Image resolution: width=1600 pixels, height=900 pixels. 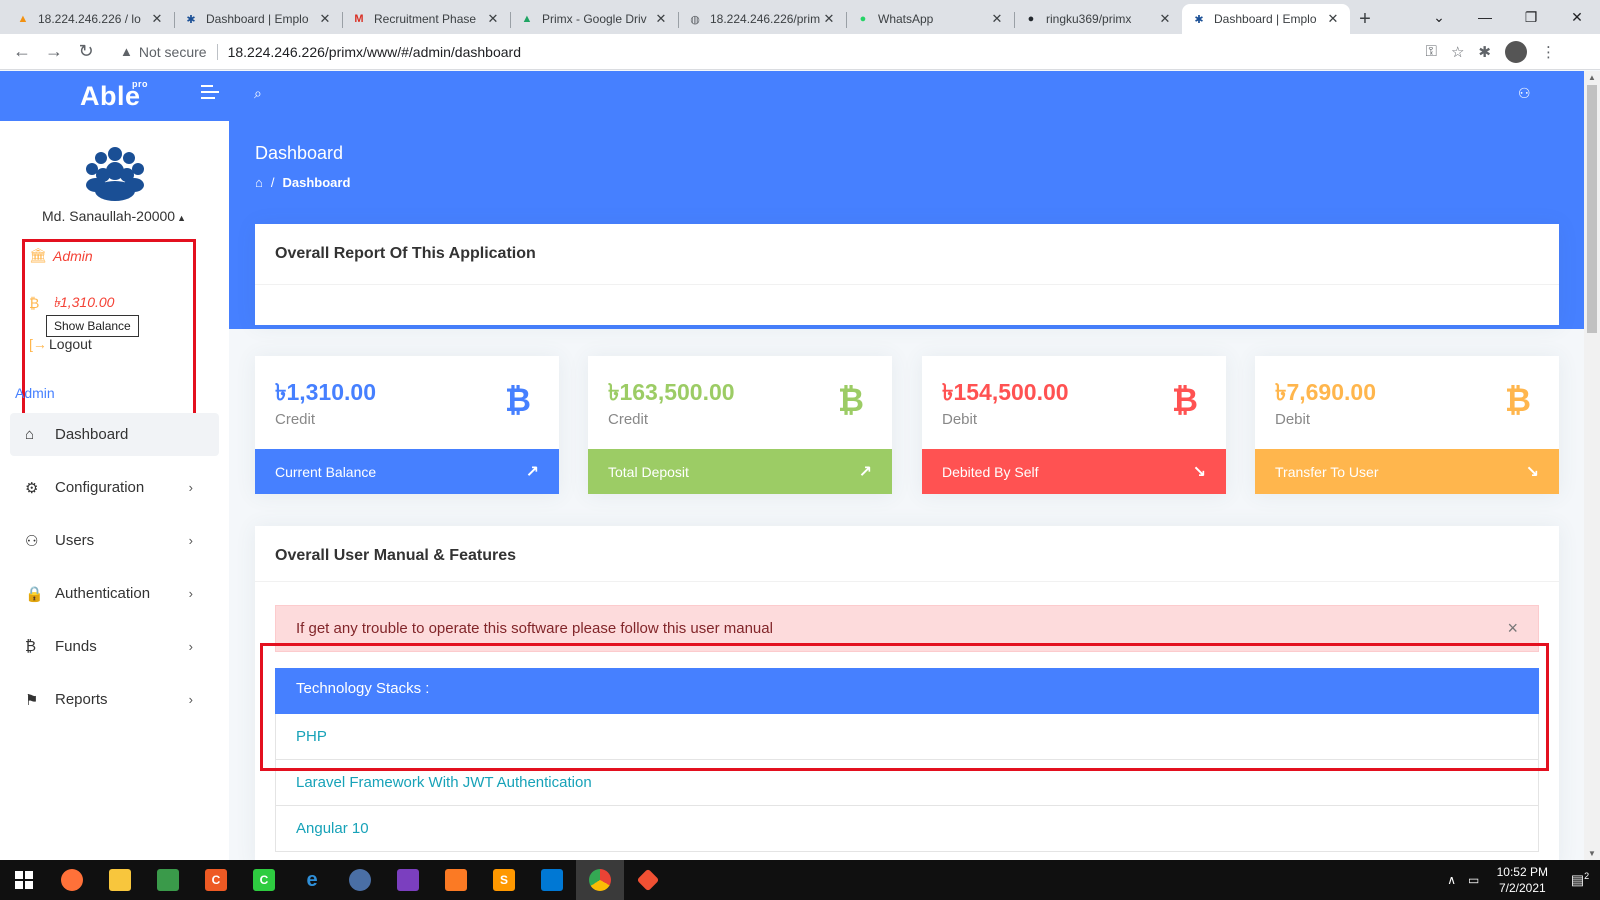 What do you see at coordinates (22, 51) in the screenshot?
I see `back-icon: ←` at bounding box center [22, 51].